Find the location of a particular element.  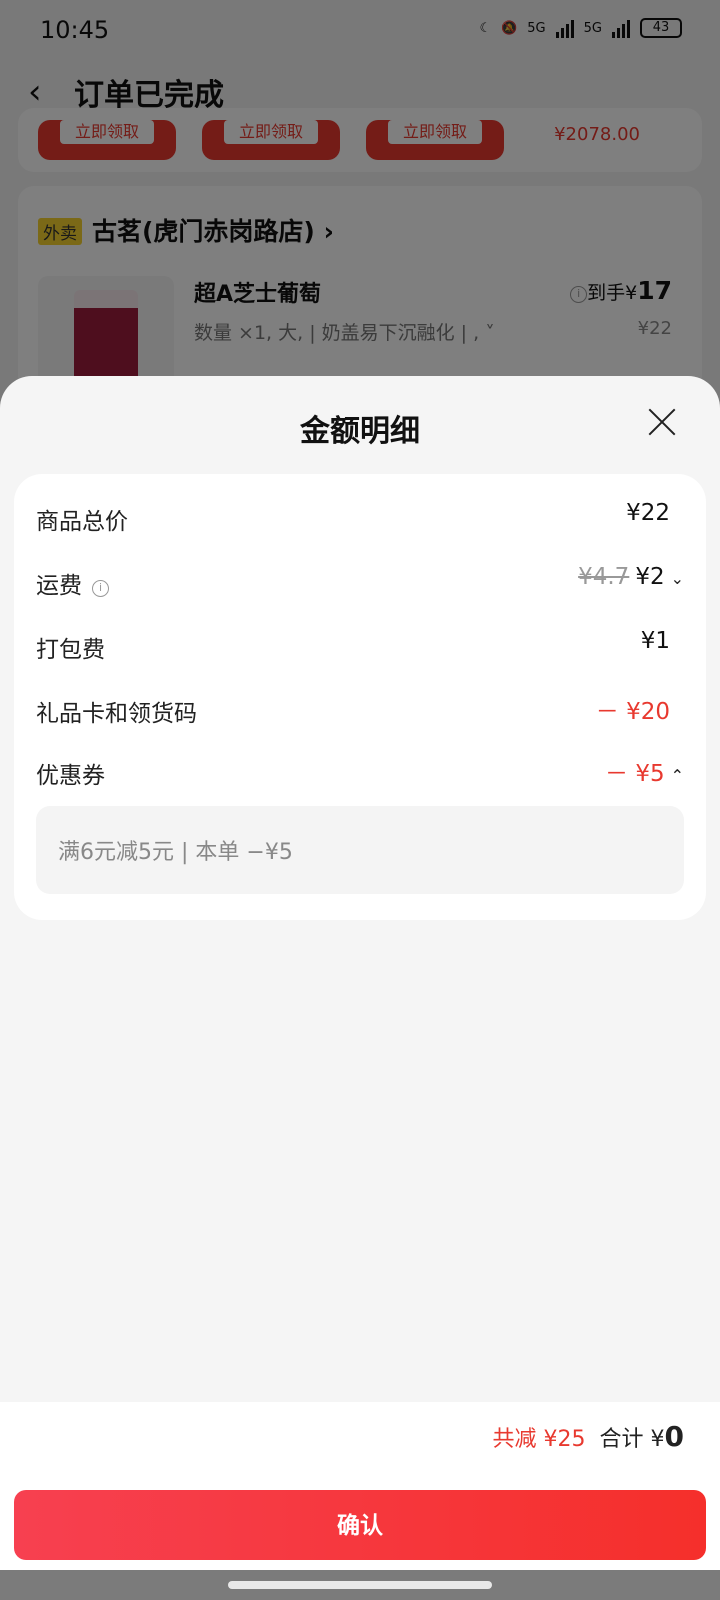

home-indicator is located at coordinates (360, 1585).